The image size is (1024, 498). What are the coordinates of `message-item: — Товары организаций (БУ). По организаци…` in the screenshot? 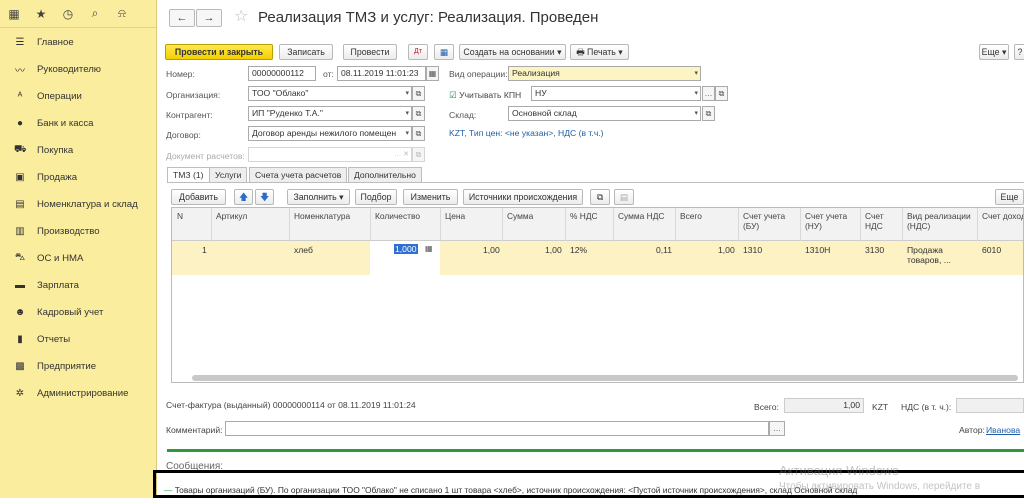 It's located at (510, 490).